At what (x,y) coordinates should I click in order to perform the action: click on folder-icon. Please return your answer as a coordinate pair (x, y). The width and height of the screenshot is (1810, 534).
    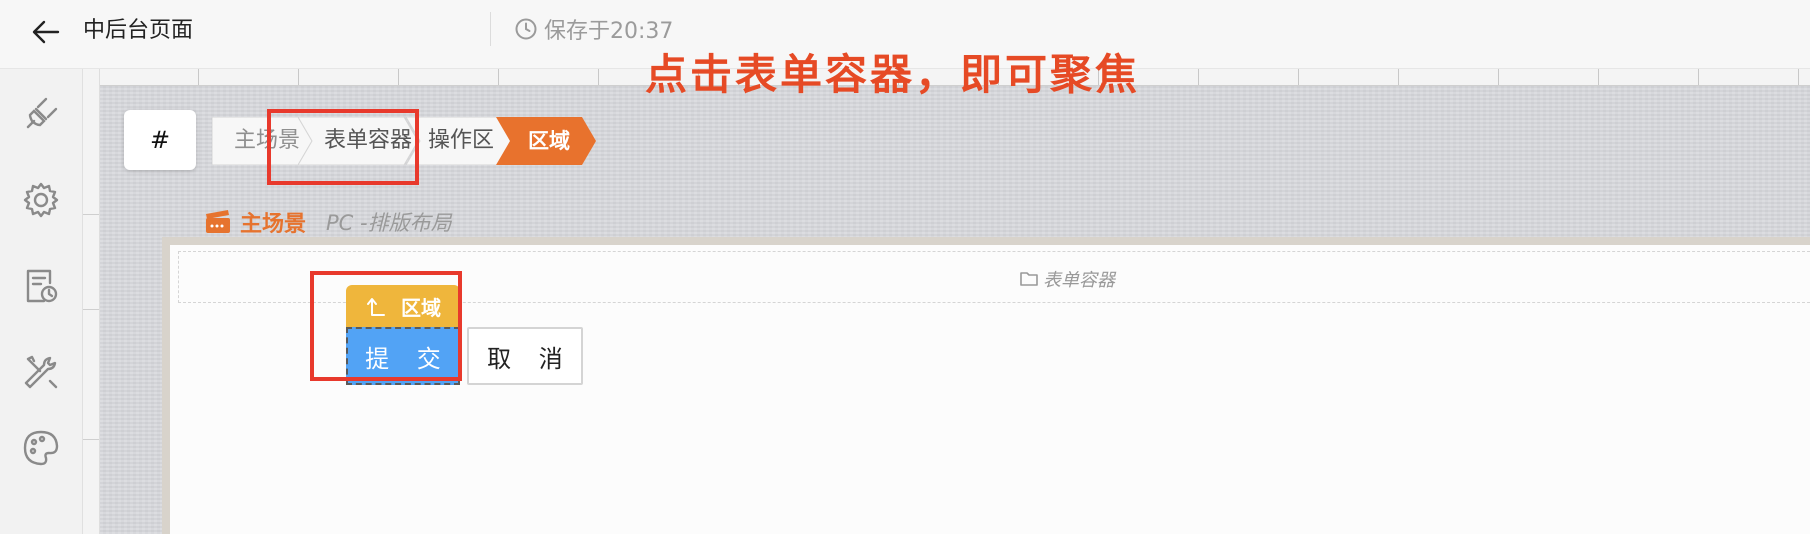
    Looking at the image, I should click on (1029, 279).